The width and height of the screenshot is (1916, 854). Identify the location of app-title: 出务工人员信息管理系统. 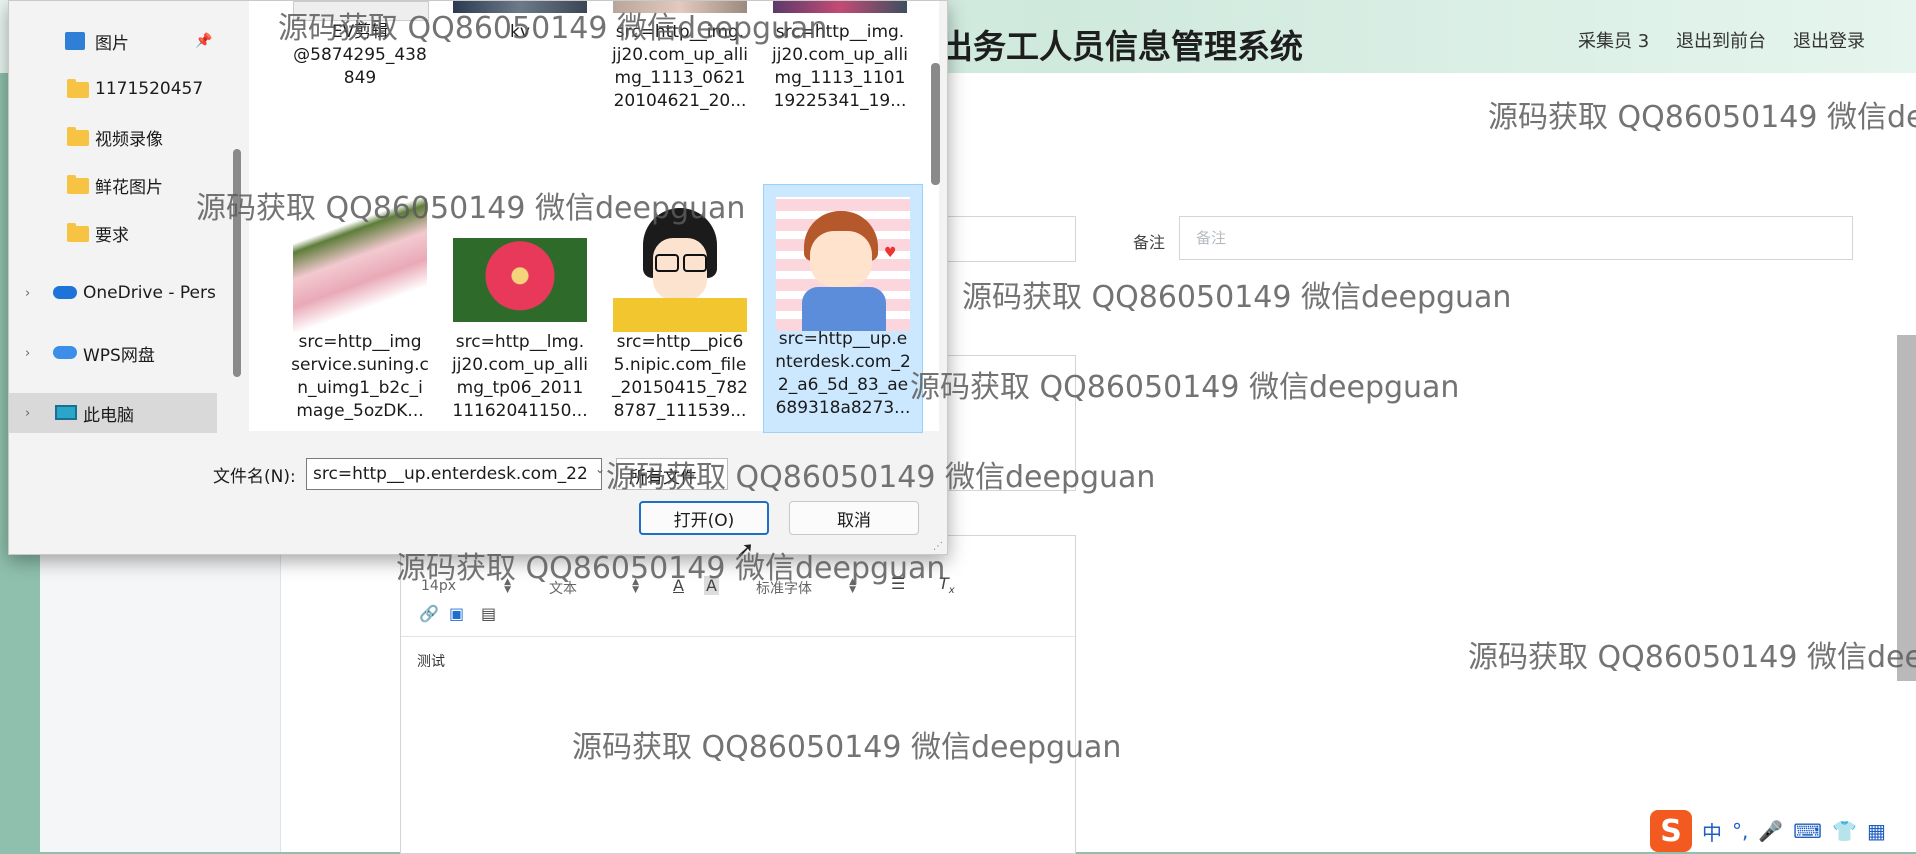
(1121, 46).